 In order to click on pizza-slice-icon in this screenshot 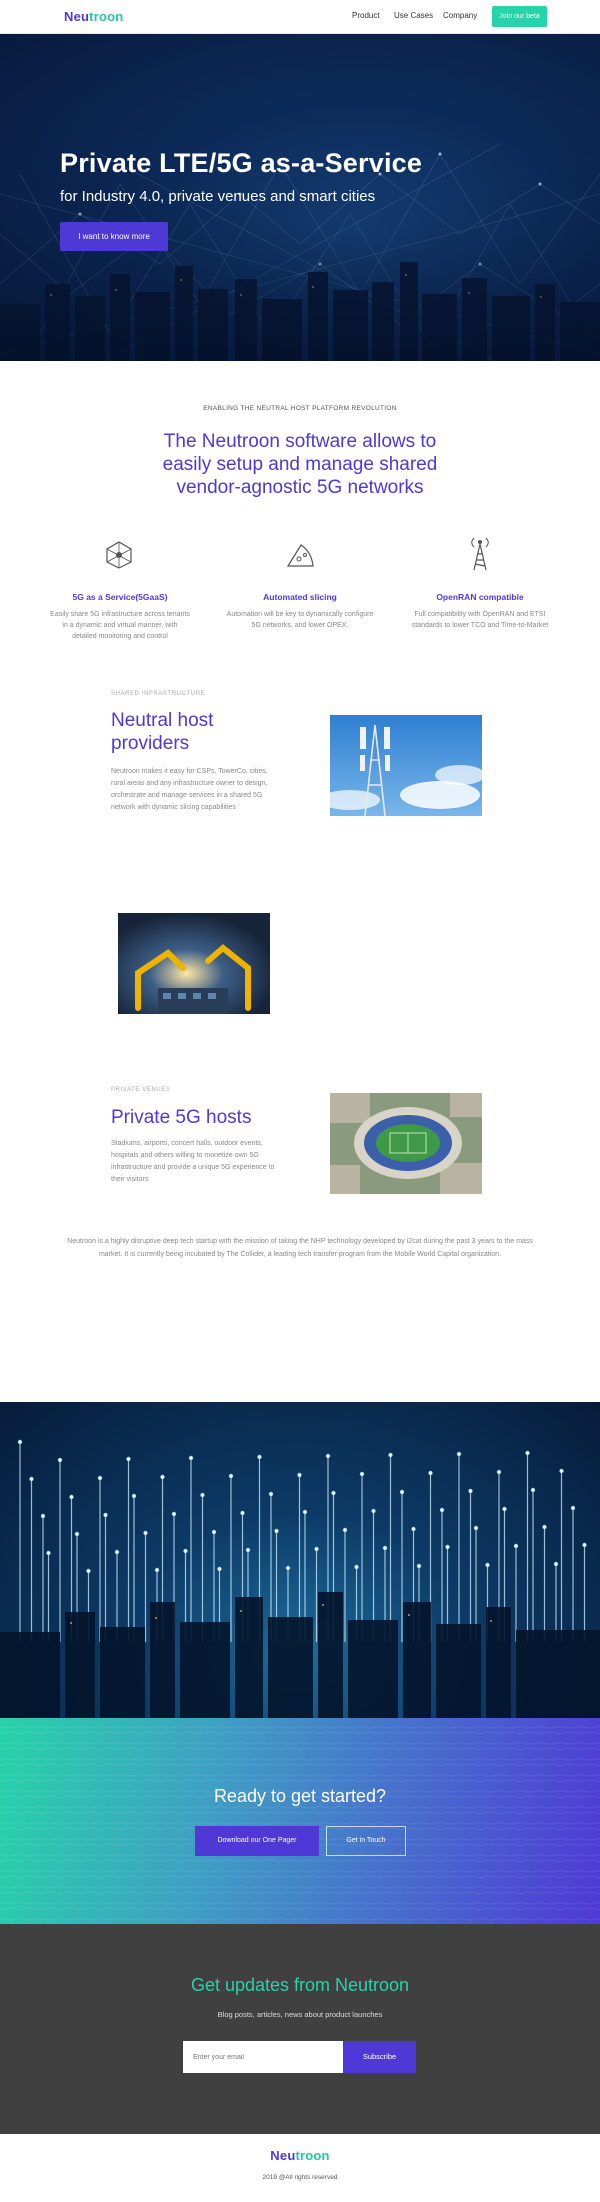, I will do `click(300, 555)`.